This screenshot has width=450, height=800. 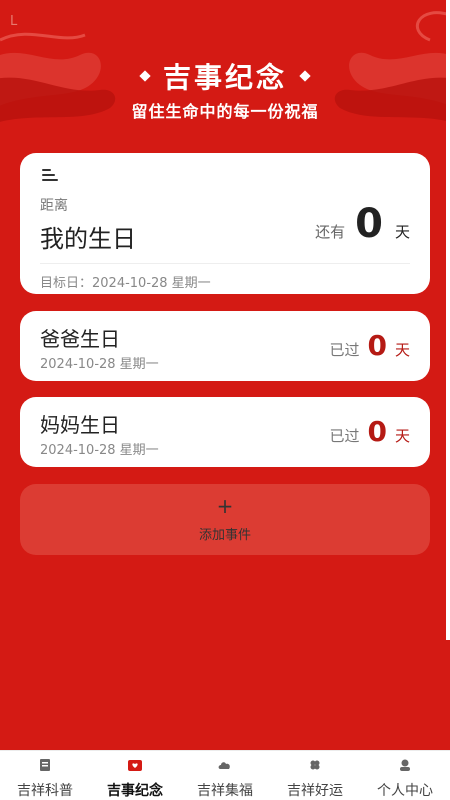 I want to click on tab-science: 吉祥科普, so click(x=45, y=775).